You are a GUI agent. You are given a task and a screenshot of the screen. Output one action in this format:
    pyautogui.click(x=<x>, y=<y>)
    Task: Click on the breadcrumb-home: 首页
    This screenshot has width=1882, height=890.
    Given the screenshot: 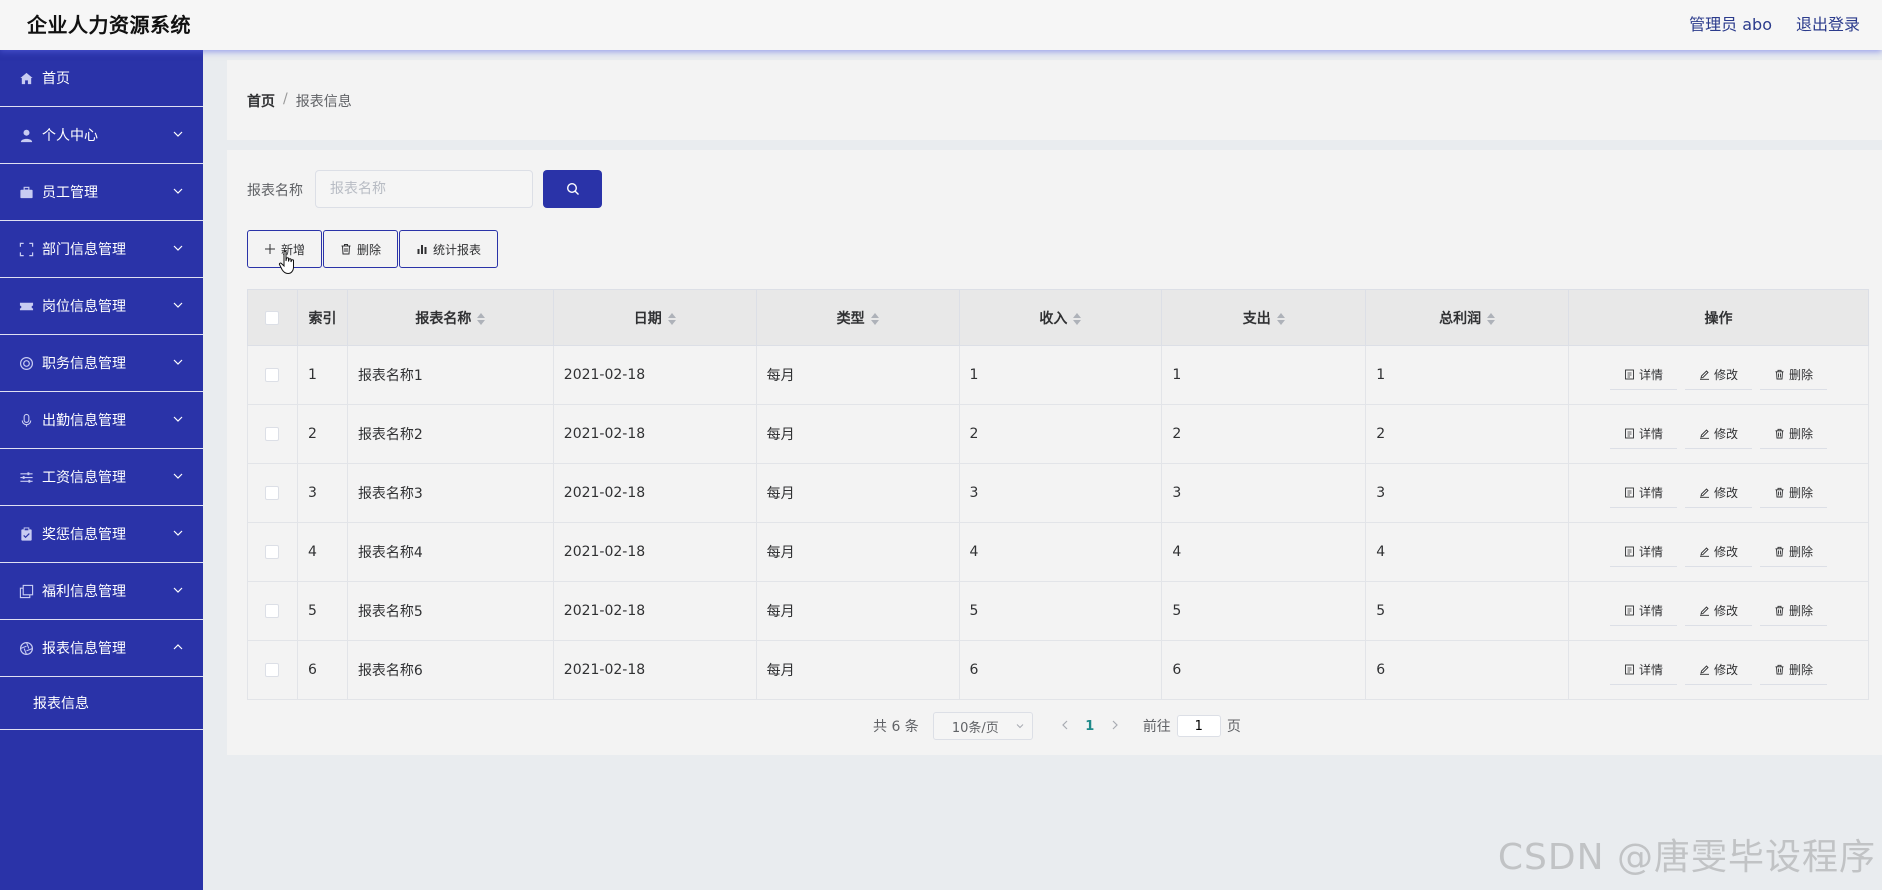 What is the action you would take?
    pyautogui.click(x=261, y=101)
    